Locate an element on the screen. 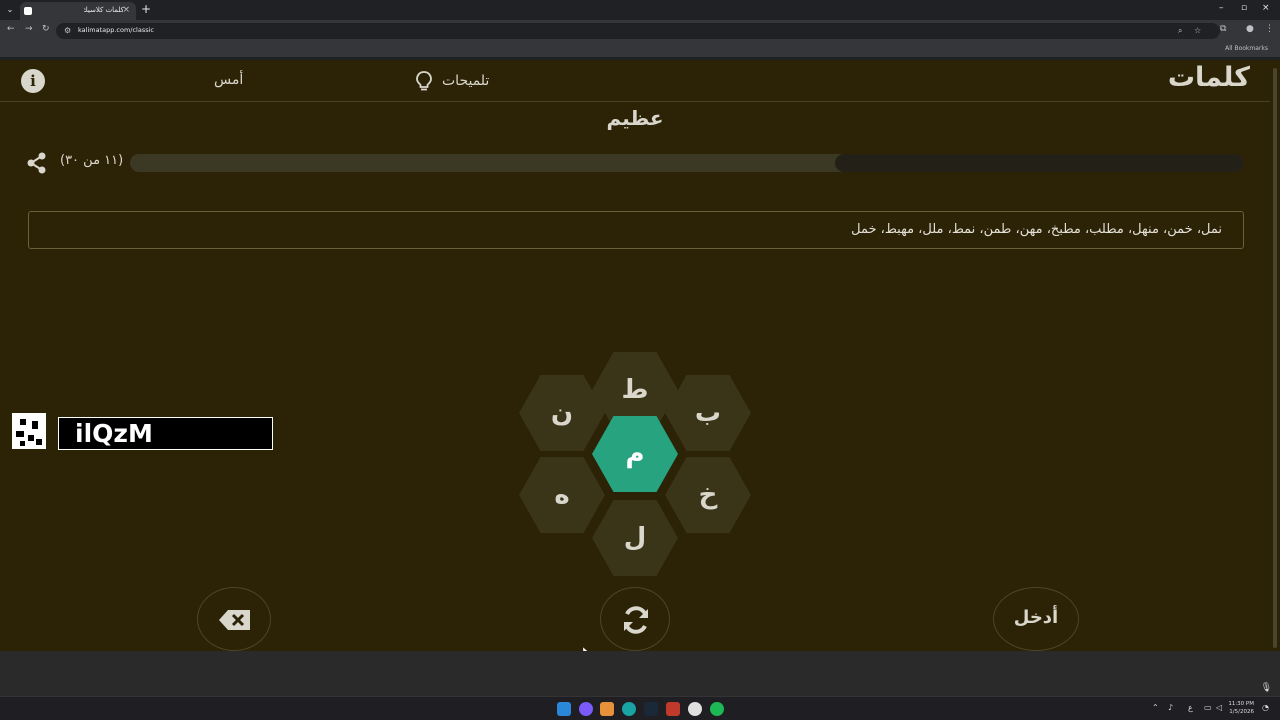 This screenshot has width=1280, height=720. start-icon is located at coordinates (564, 709).